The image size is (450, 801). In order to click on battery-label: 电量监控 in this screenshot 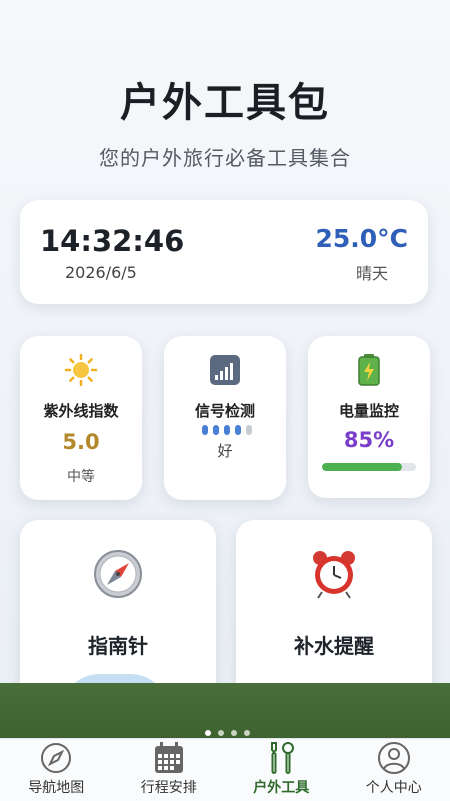, I will do `click(369, 410)`.